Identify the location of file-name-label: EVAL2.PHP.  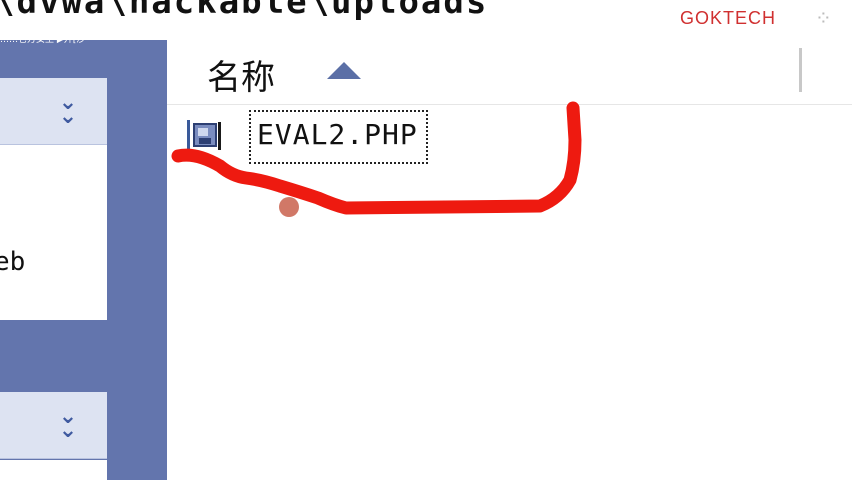
(338, 137).